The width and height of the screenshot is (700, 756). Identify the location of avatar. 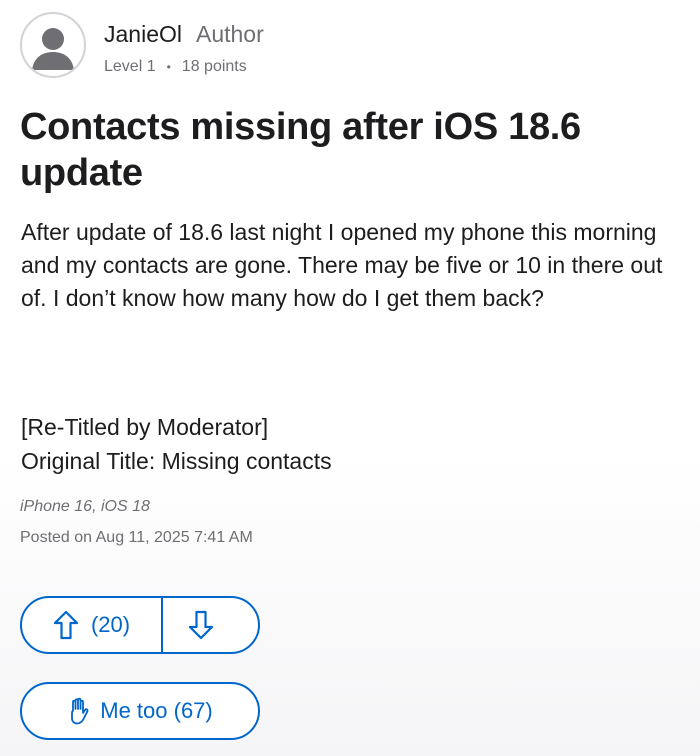
(53, 45).